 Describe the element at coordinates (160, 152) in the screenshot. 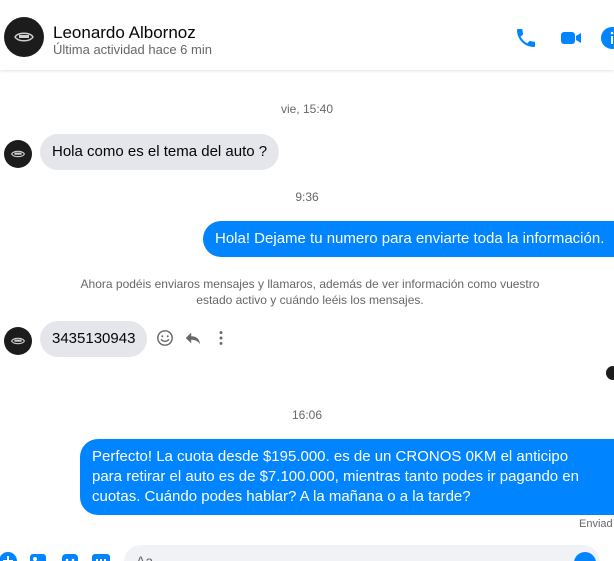

I see `incoming-message: Hola como es el tema del auto ?` at that location.